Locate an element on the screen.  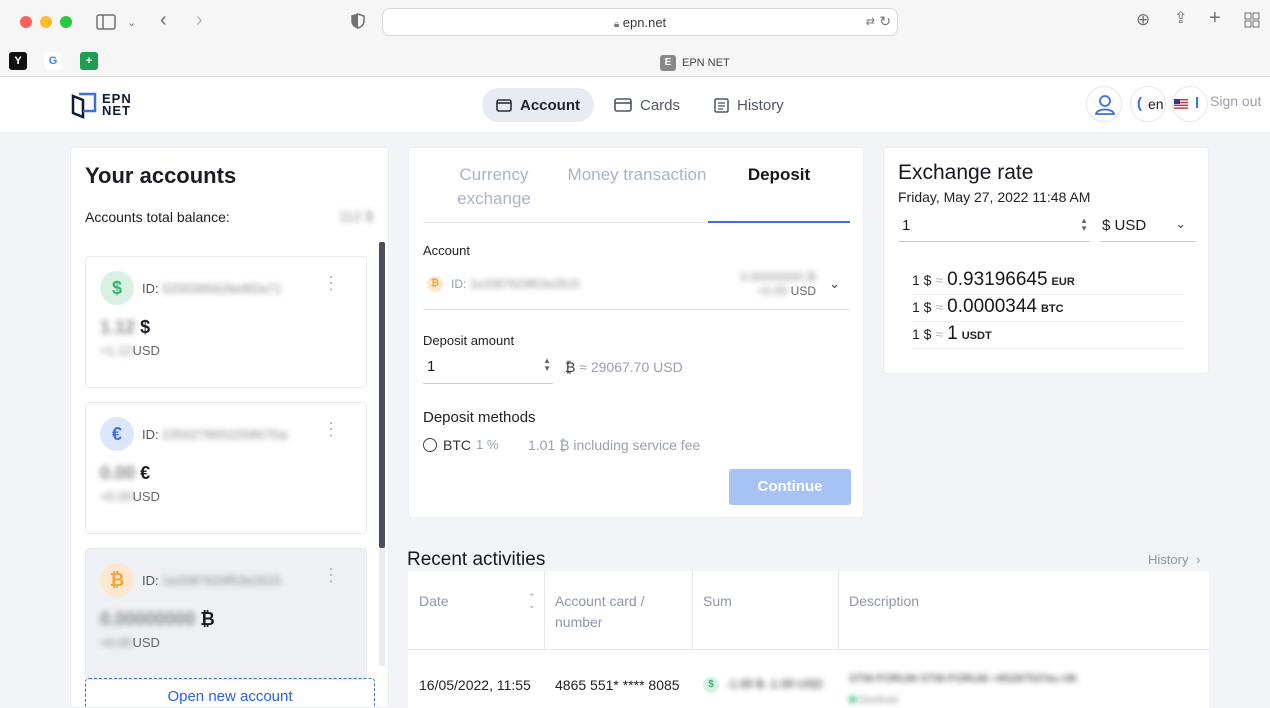
deposit-amount-input: 1 ▲ ▼ is located at coordinates (488, 369).